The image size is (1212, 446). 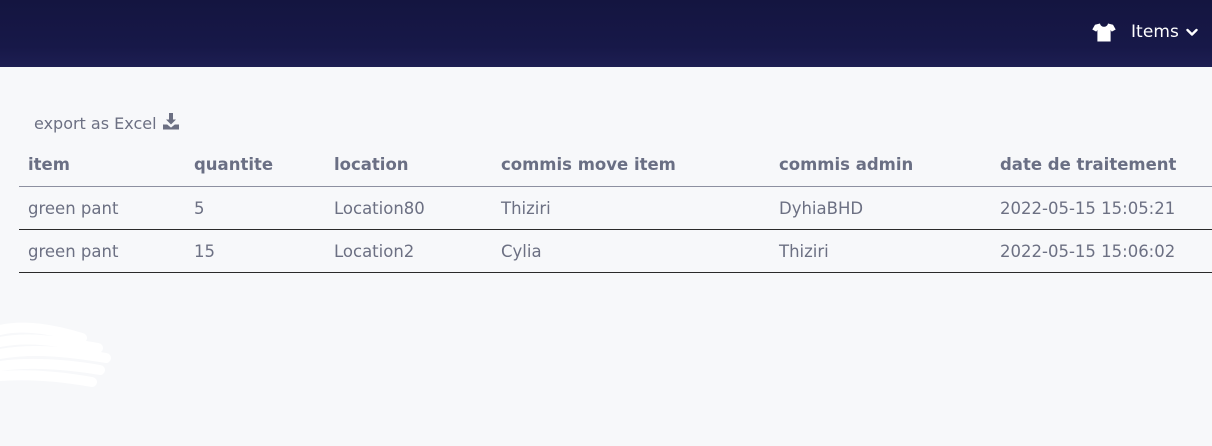 I want to click on column-header-commis-move-item: commis move item, so click(x=631, y=165).